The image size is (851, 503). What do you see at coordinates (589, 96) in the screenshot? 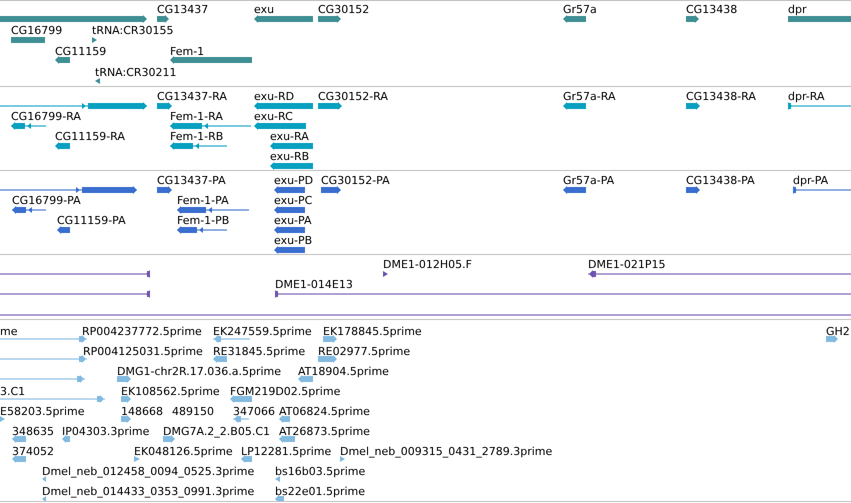
I see `feature-label: Gr57a-RA` at bounding box center [589, 96].